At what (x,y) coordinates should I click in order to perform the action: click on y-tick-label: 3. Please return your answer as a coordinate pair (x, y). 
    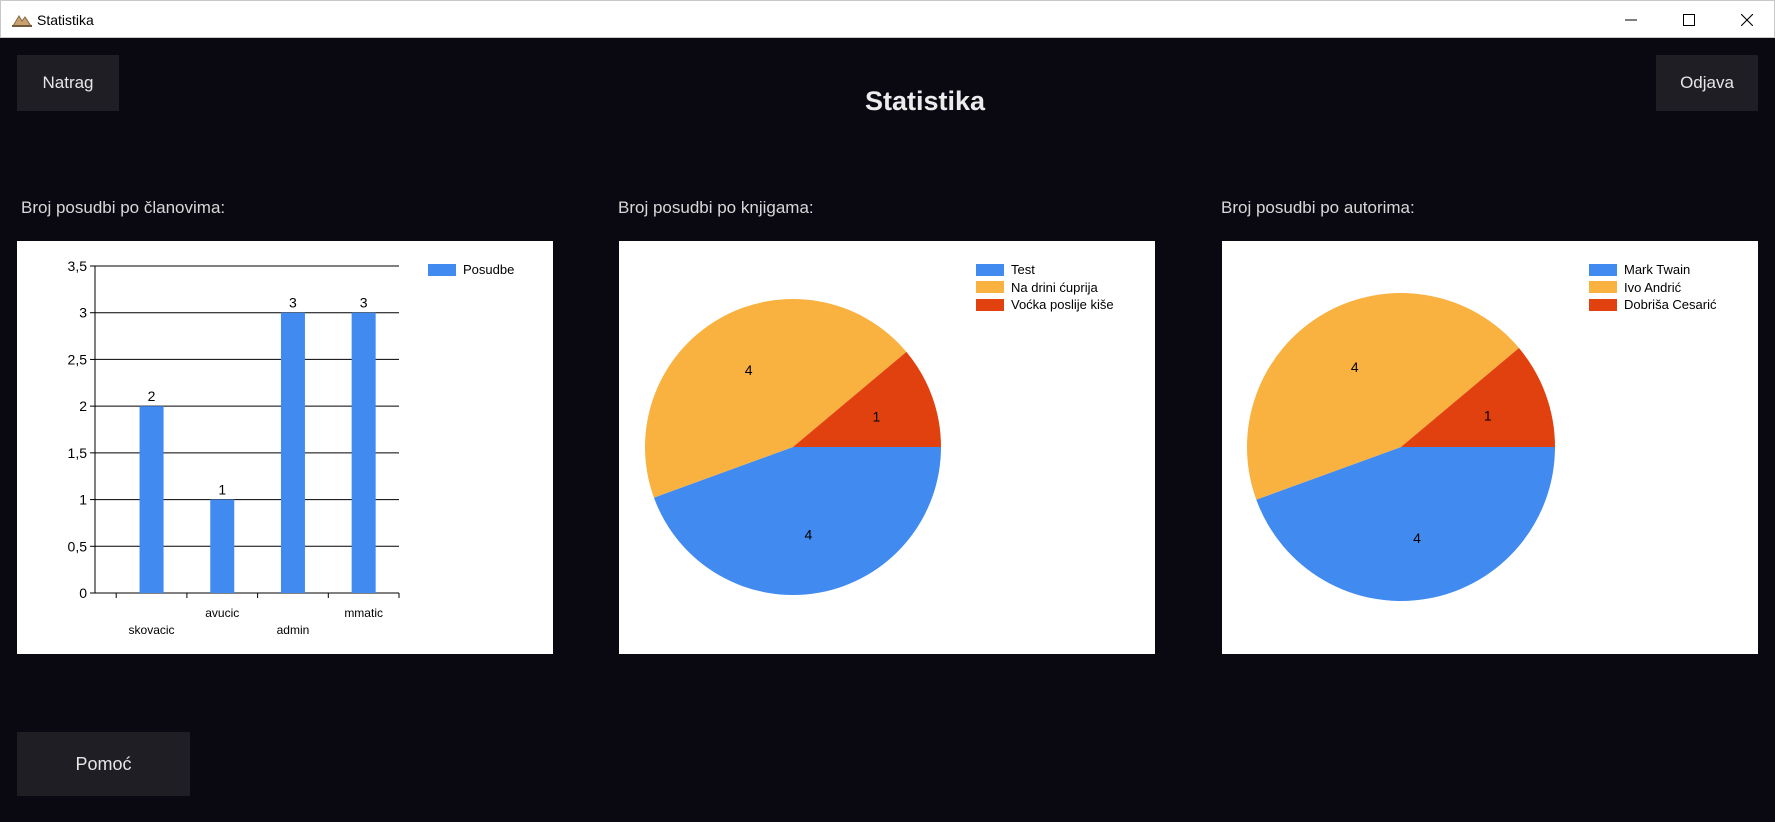
    Looking at the image, I should click on (83, 313).